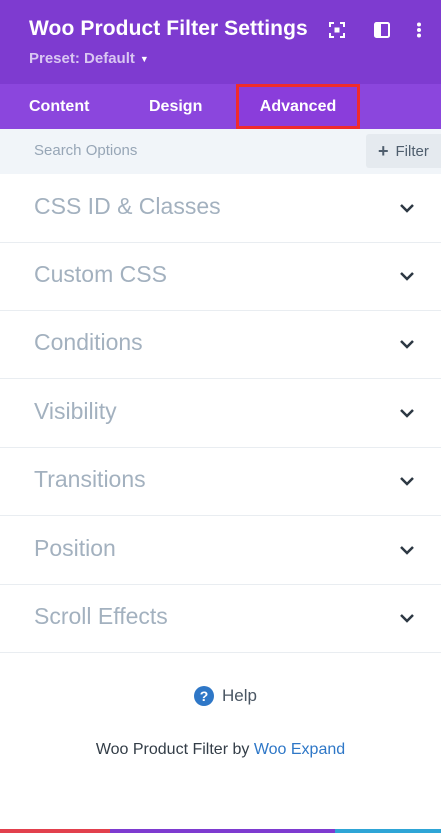 The width and height of the screenshot is (441, 833). What do you see at coordinates (220, 618) in the screenshot?
I see `section-scroll-effects: Scroll Effects` at bounding box center [220, 618].